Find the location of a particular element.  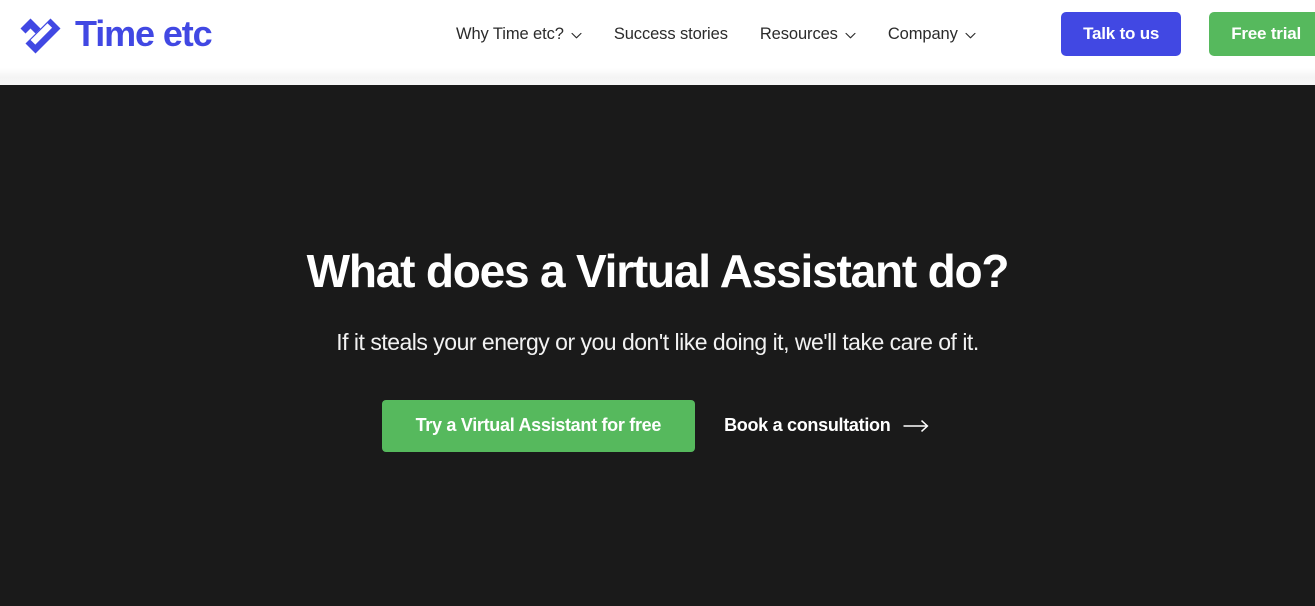

free-trial-button: Free trial is located at coordinates (1262, 34).